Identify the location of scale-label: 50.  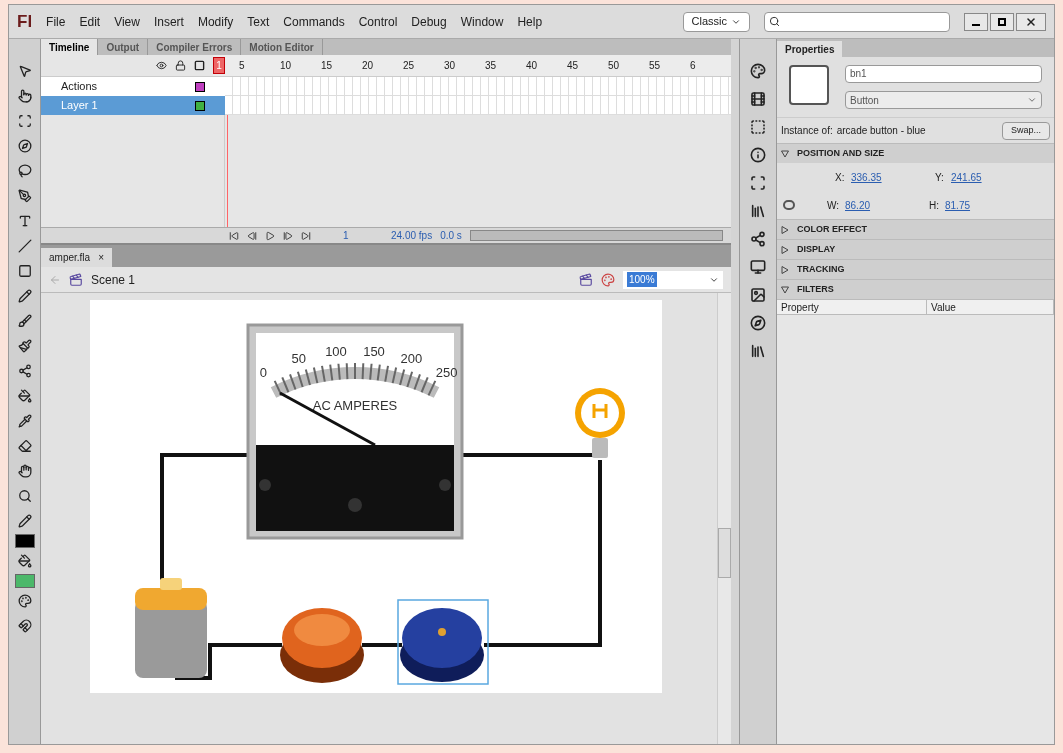
(298, 358).